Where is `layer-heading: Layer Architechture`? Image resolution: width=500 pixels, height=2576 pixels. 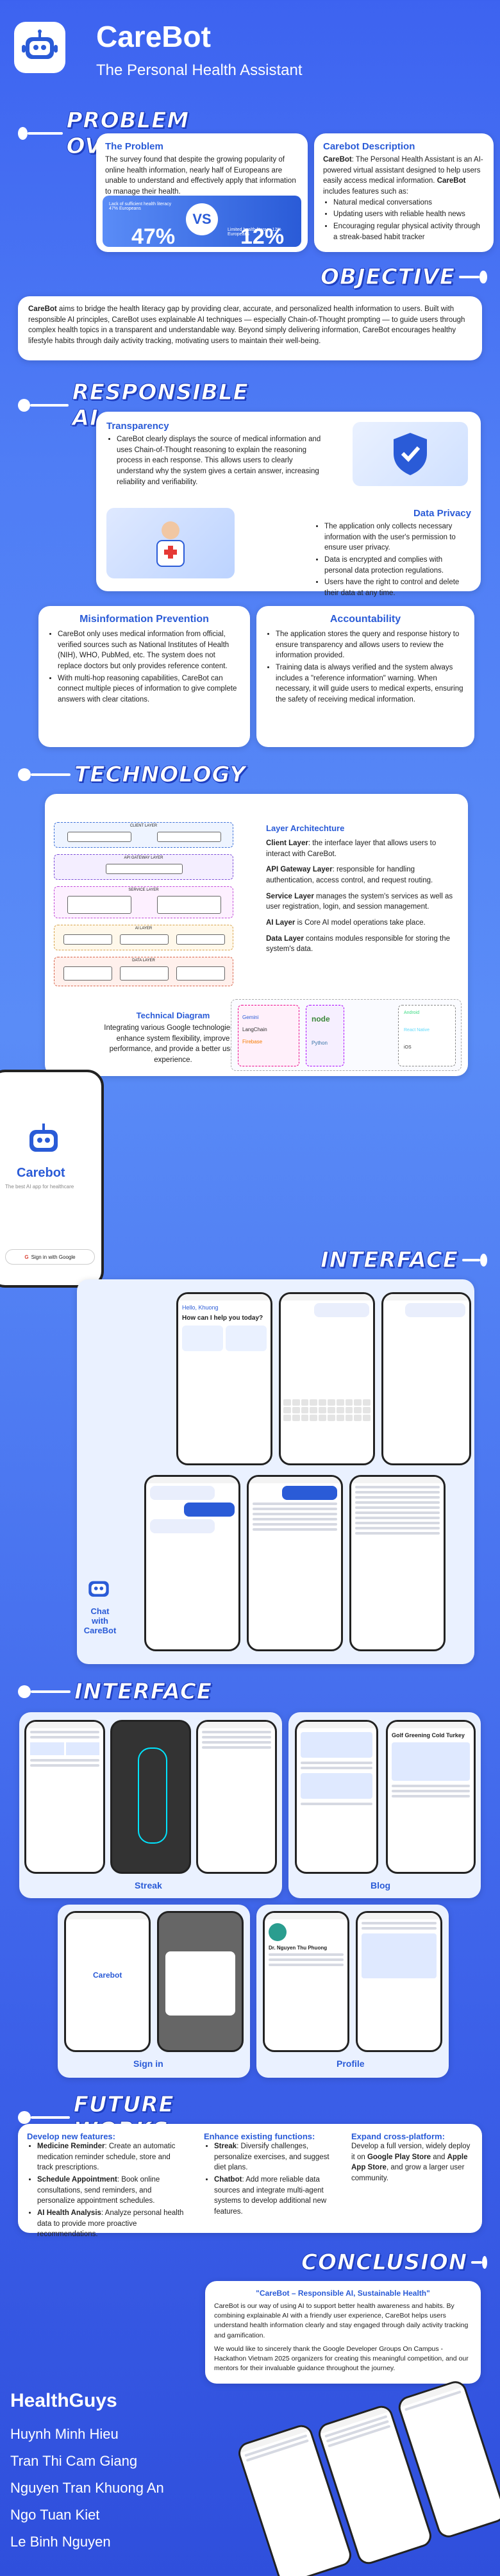
layer-heading: Layer Architechture is located at coordinates (306, 828).